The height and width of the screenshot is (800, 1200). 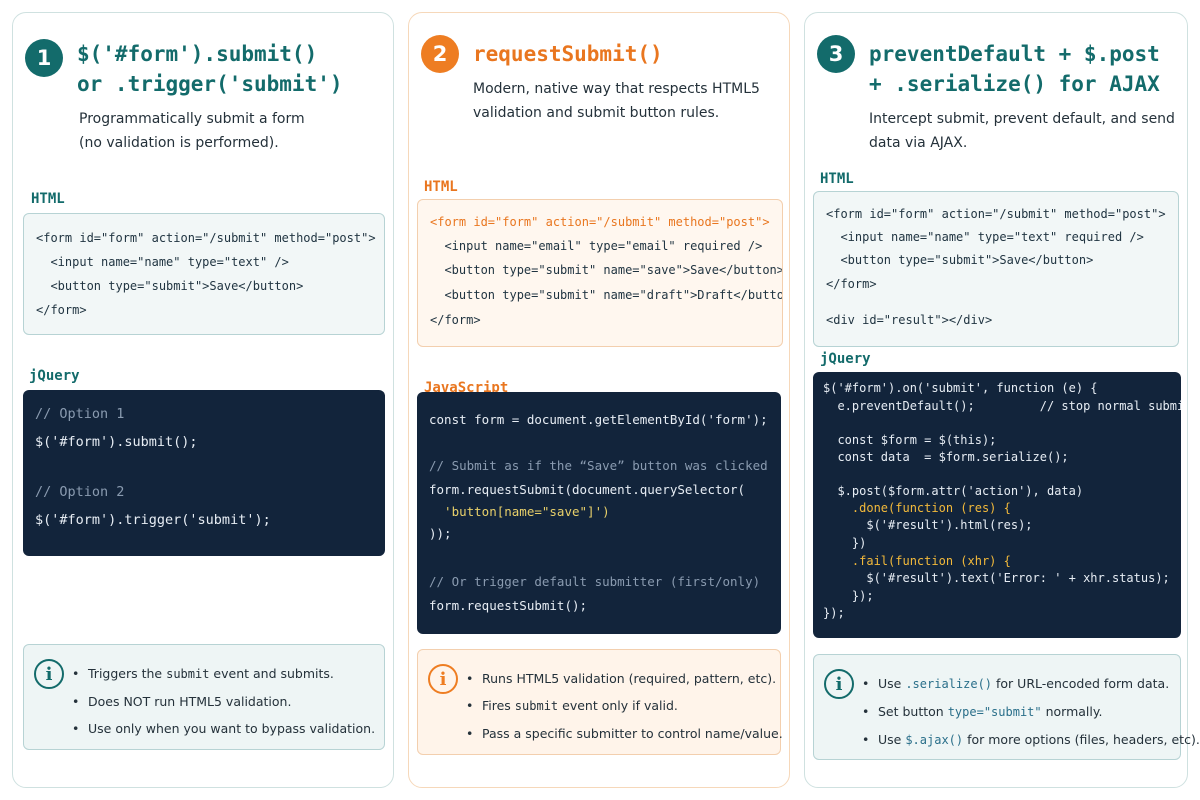 I want to click on code-line: form.requestSubmit();, so click(x=508, y=606).